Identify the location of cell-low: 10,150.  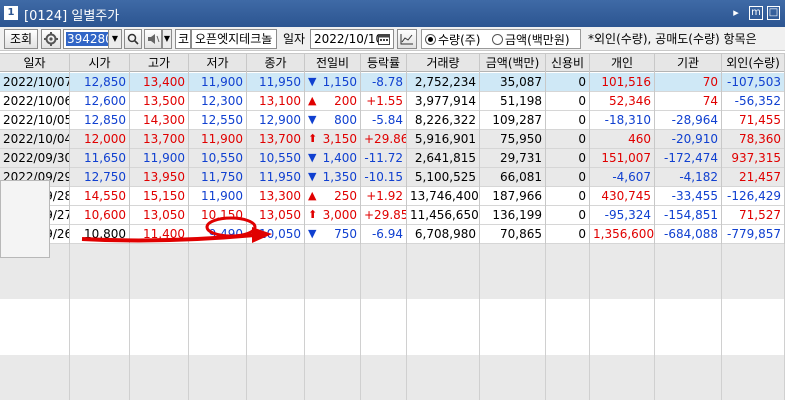
(218, 215).